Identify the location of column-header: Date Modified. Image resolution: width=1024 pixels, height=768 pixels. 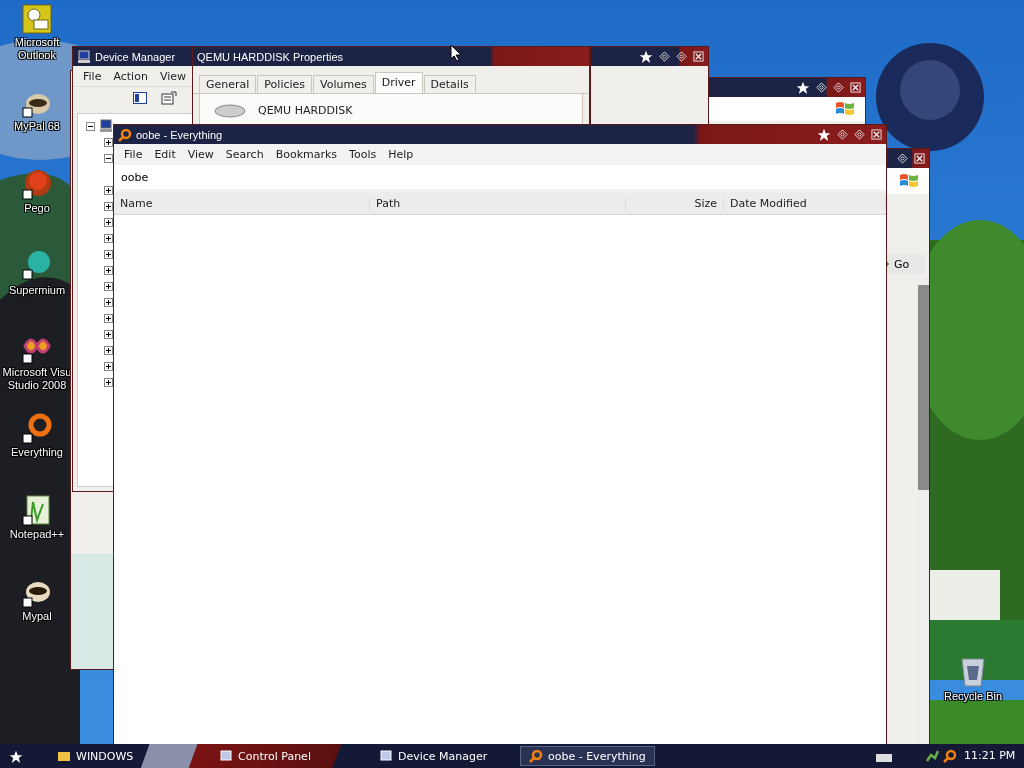
(805, 203).